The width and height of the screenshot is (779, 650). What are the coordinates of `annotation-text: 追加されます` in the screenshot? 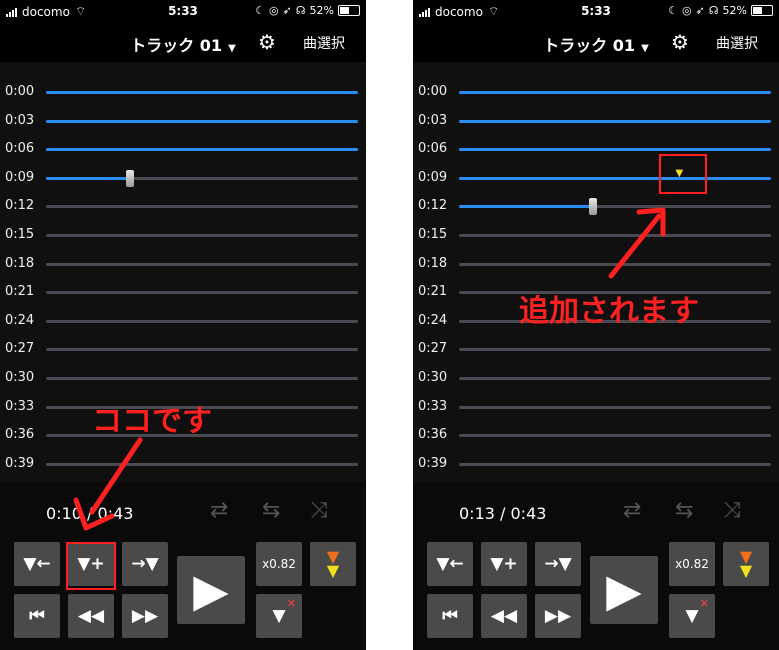 It's located at (609, 311).